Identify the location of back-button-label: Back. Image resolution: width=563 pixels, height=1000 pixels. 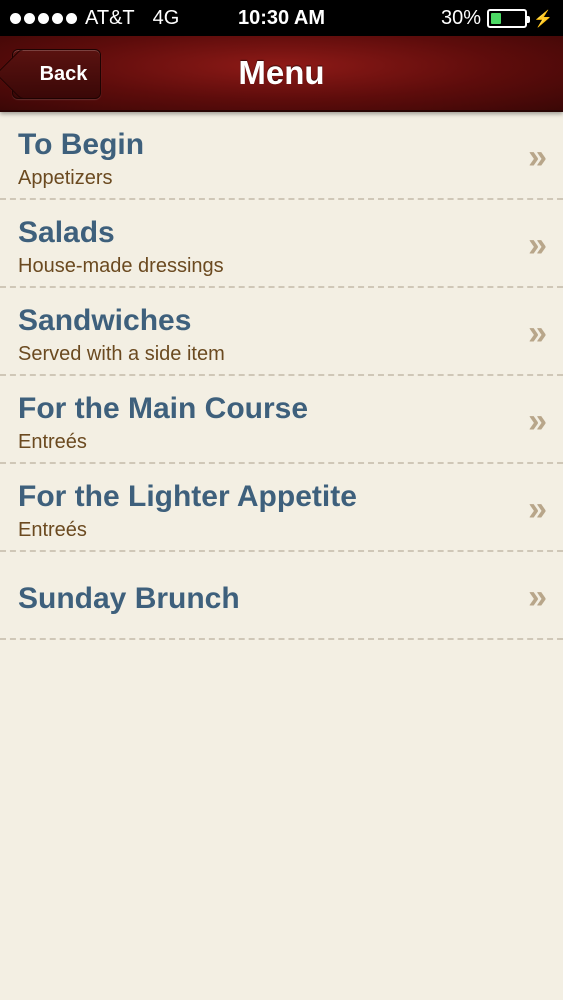
(63, 73).